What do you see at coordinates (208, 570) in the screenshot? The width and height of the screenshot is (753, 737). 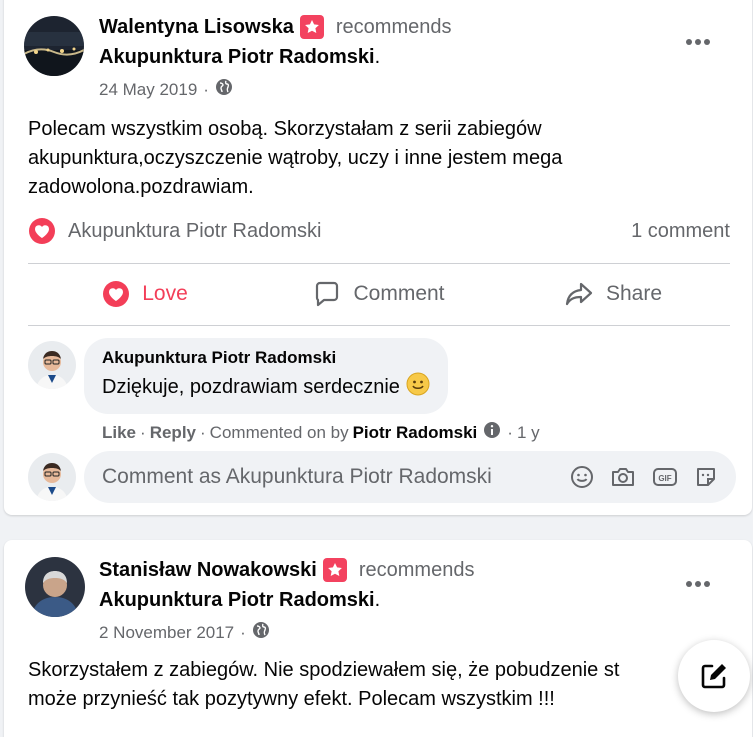 I see `author-name: Stanisław Nowakowski` at bounding box center [208, 570].